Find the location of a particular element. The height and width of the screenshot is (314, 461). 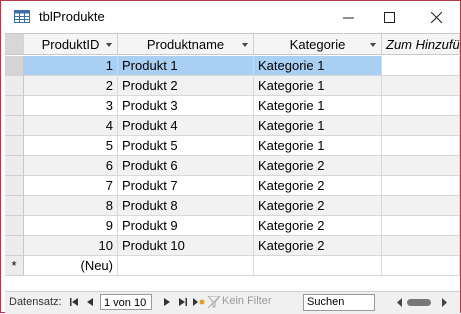

new-record-row: * (Neu) is located at coordinates (232, 266).